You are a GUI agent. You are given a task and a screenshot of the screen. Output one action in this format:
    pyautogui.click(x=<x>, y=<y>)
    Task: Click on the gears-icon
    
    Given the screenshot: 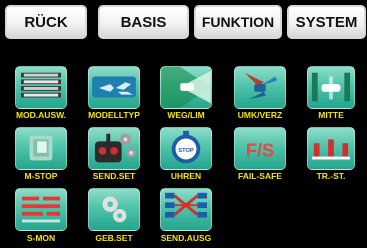 What is the action you would take?
    pyautogui.click(x=114, y=209)
    